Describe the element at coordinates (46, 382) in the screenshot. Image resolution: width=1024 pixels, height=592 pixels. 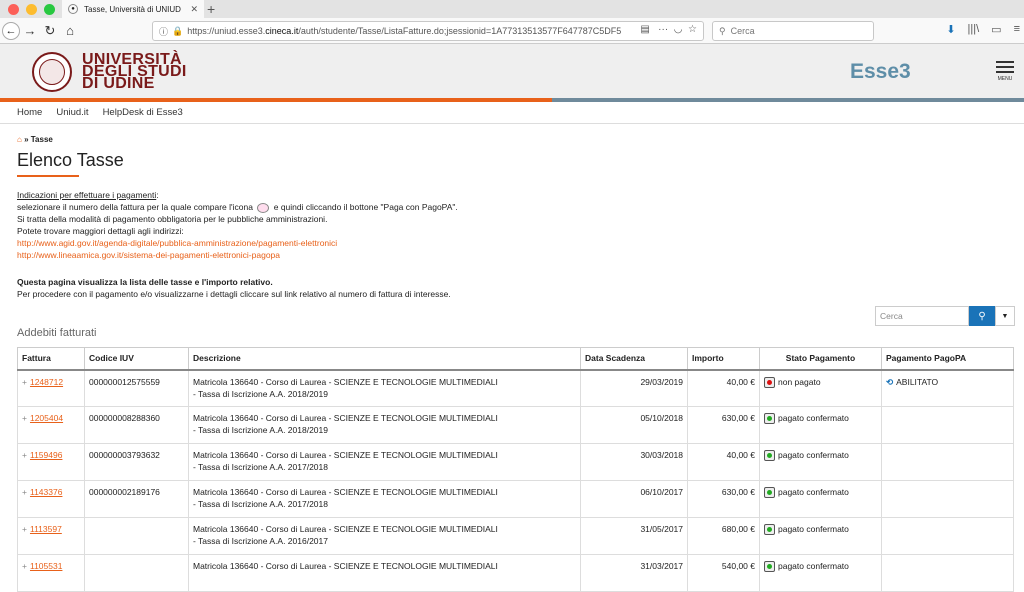
I see `invoice-link: 1248712` at that location.